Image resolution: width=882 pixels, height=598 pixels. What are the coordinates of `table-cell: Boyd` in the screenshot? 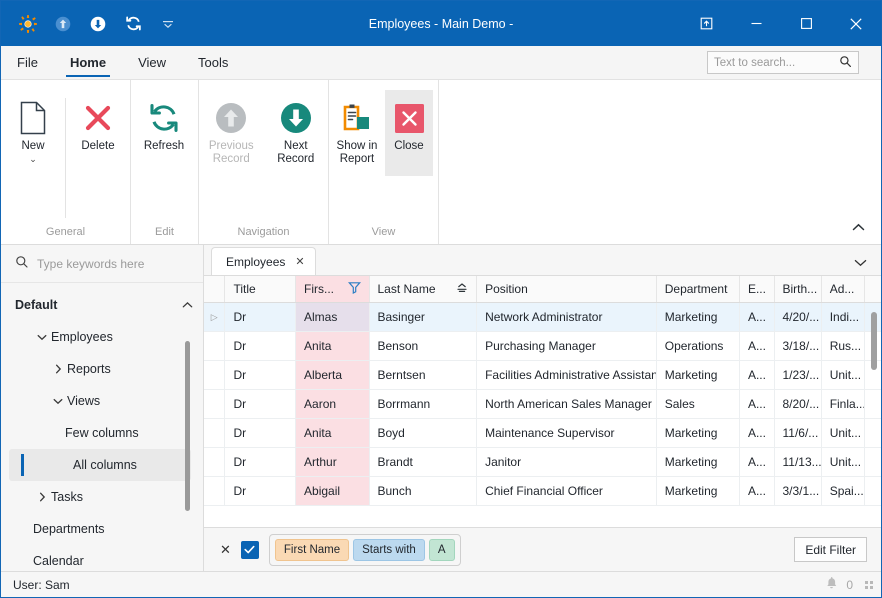 It's located at (424, 433).